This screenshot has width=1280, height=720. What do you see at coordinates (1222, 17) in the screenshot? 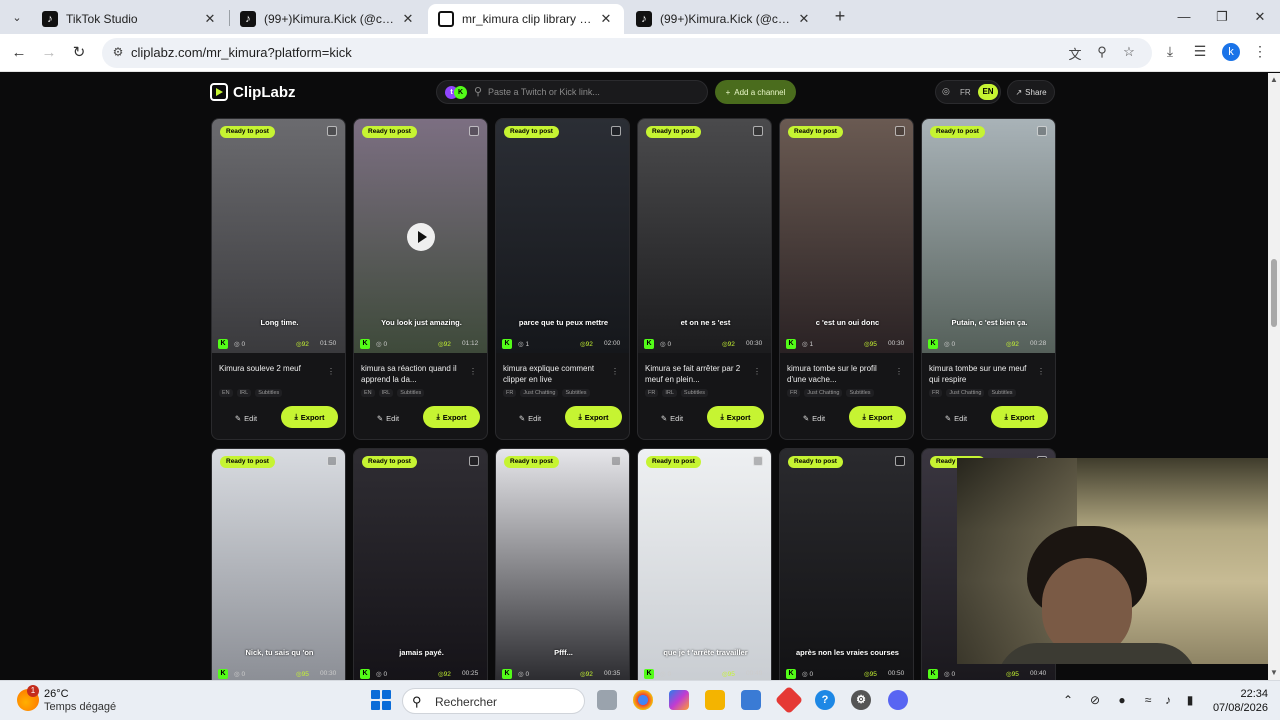
I see `maximize-button: ❐` at bounding box center [1222, 17].